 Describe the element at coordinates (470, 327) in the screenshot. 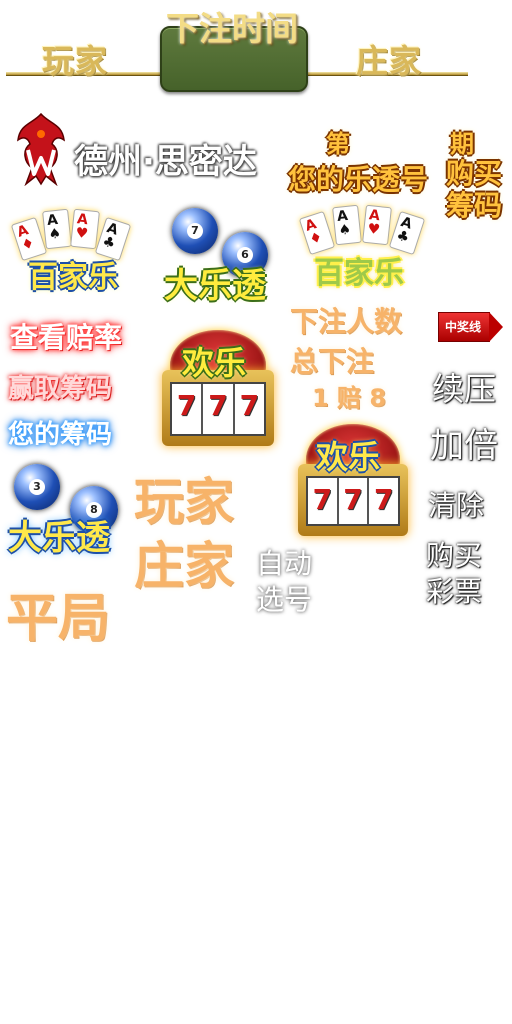

I see `win-line-button: 中奖线` at that location.